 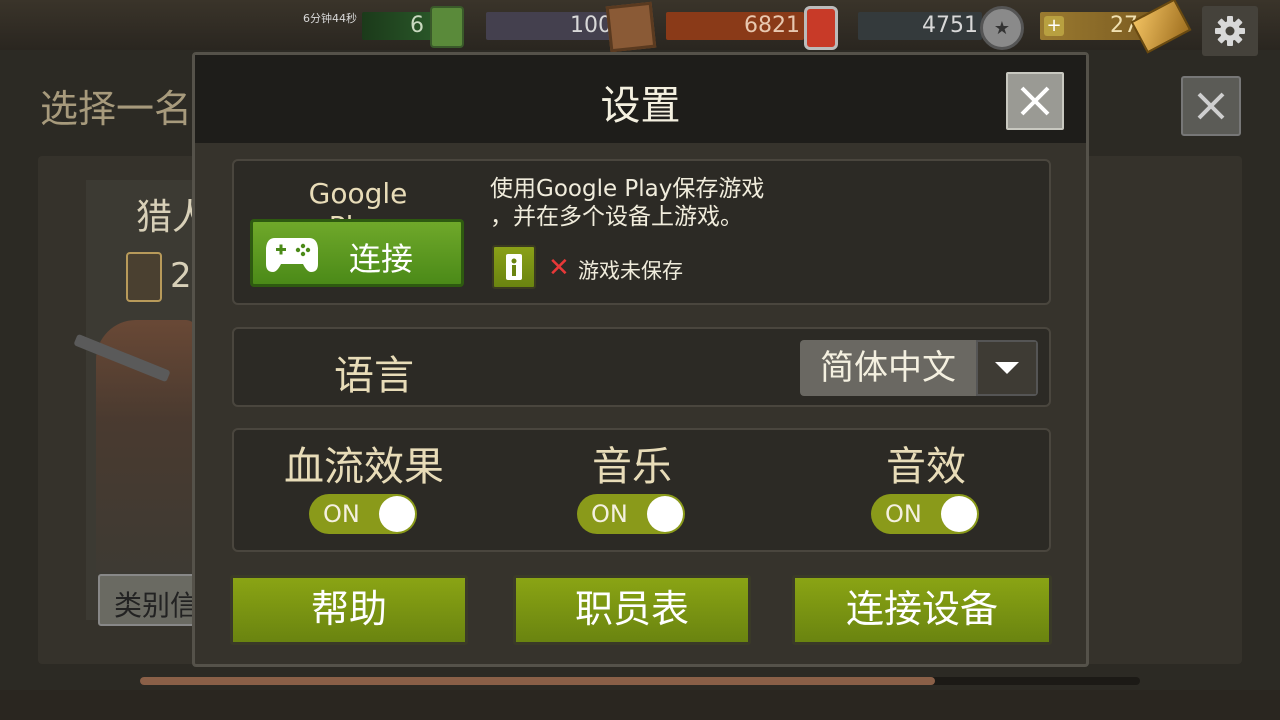 What do you see at coordinates (821, 28) in the screenshot?
I see `food-can-icon` at bounding box center [821, 28].